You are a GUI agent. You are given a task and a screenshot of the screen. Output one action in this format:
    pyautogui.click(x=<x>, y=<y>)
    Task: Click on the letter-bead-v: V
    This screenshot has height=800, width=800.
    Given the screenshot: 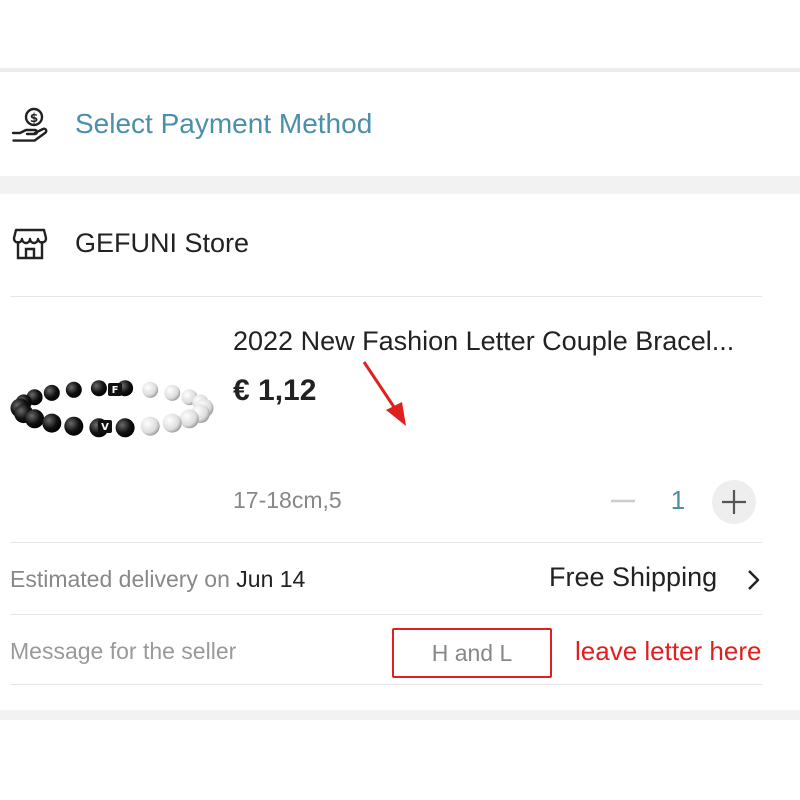 What is the action you would take?
    pyautogui.click(x=105, y=426)
    